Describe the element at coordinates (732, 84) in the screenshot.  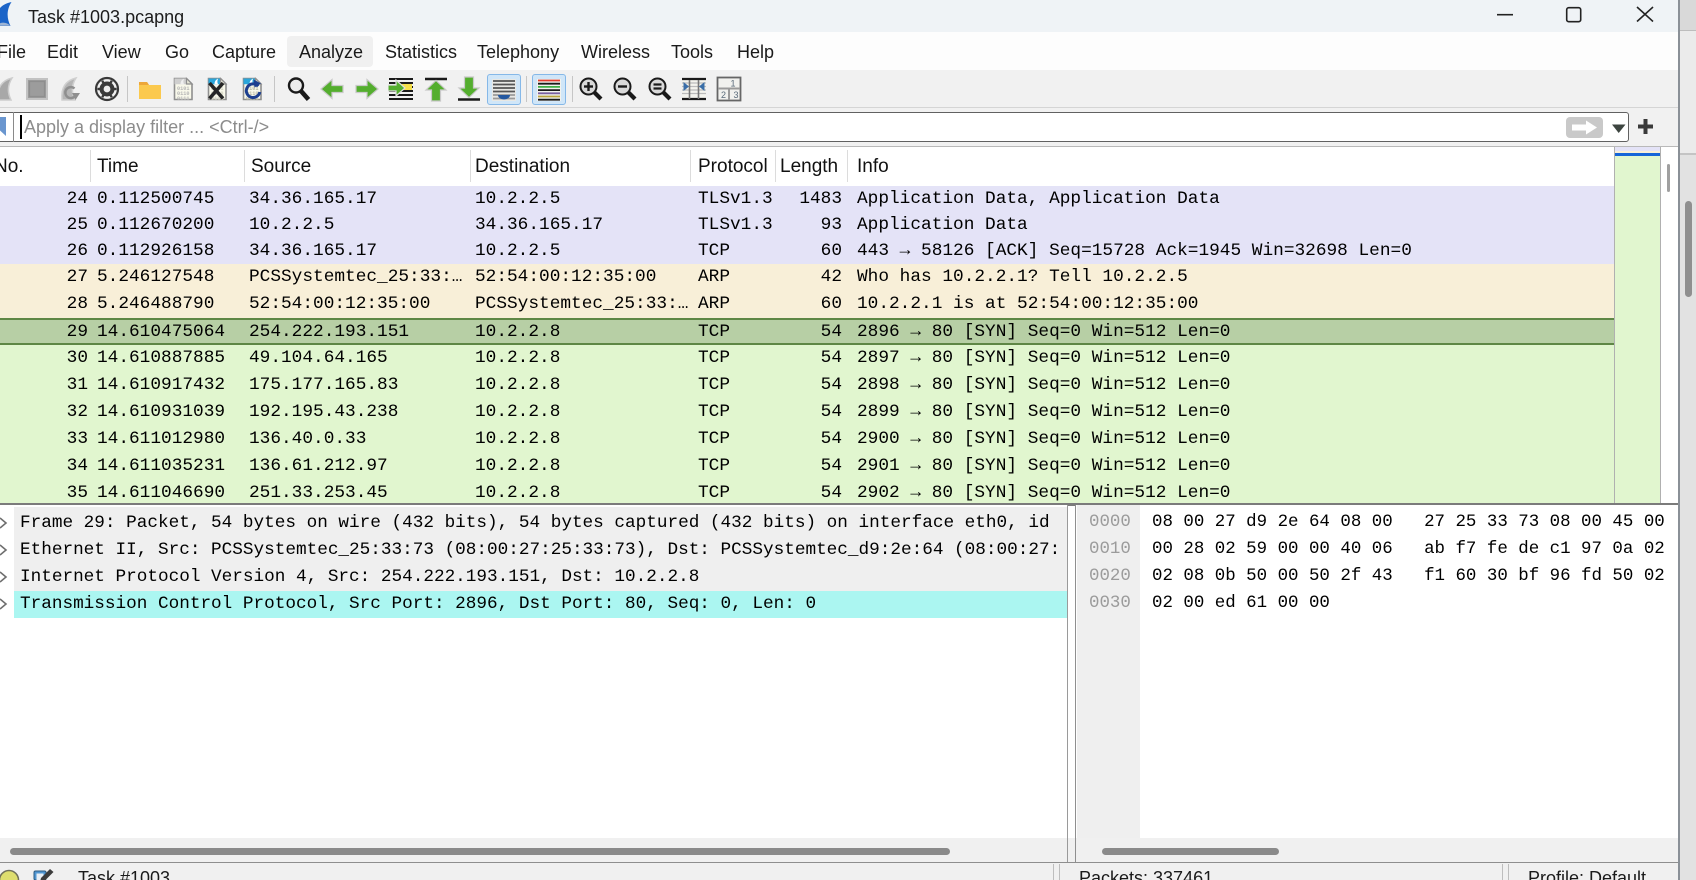
I see `svg-text: 1` at that location.